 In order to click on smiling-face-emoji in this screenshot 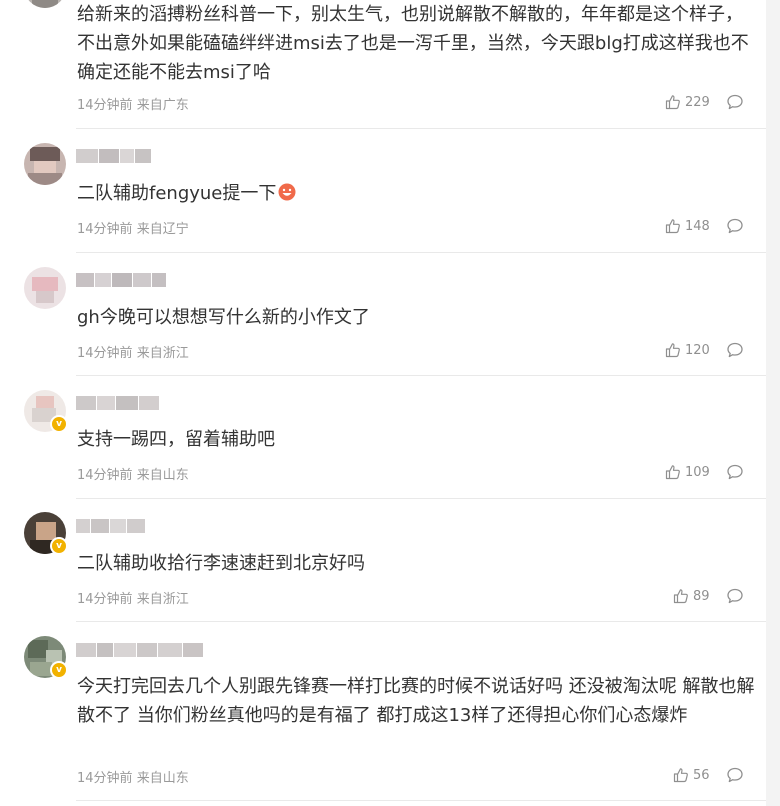, I will do `click(287, 192)`.